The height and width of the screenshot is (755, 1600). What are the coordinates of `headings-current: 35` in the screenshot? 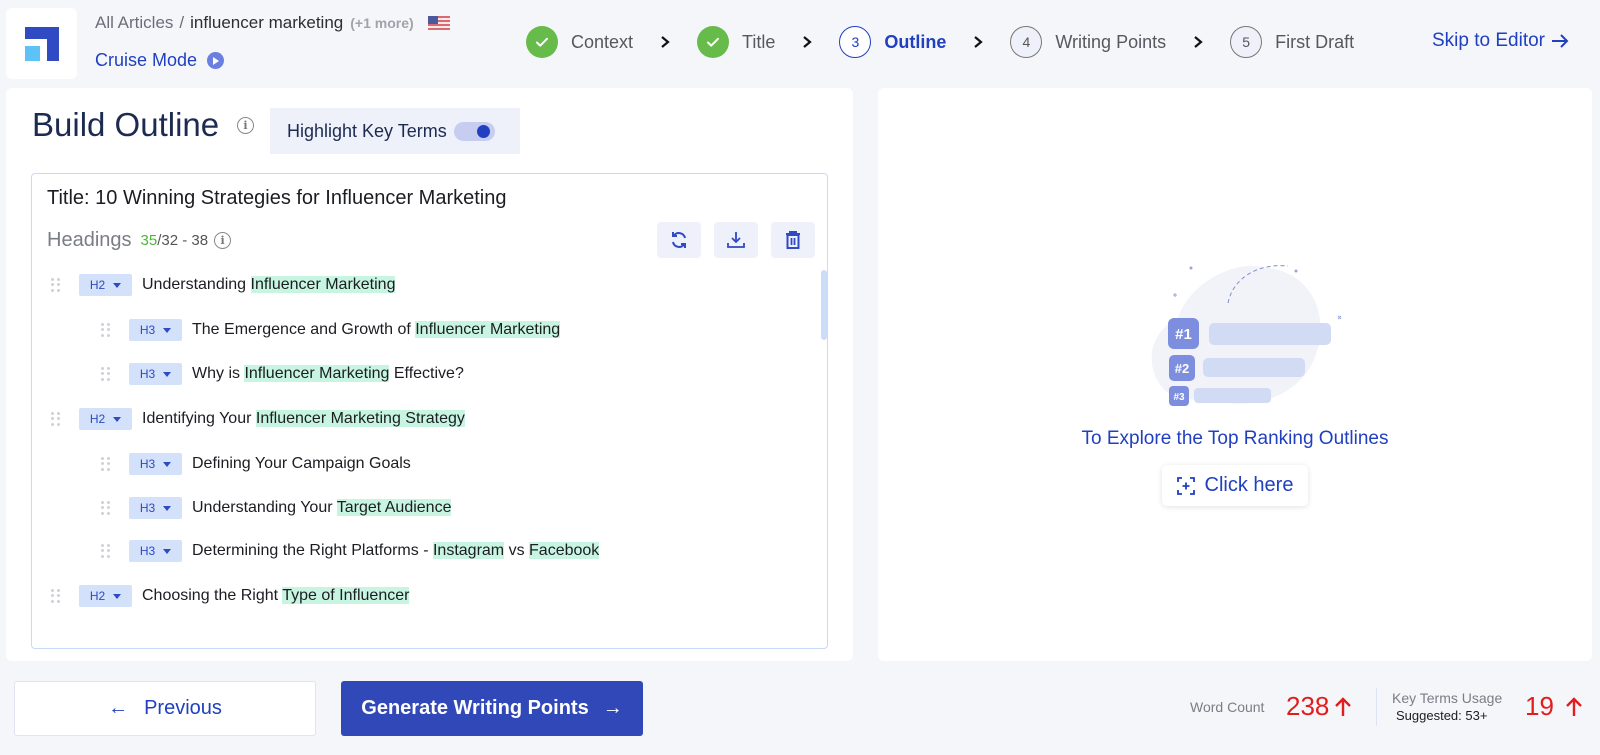 It's located at (149, 240).